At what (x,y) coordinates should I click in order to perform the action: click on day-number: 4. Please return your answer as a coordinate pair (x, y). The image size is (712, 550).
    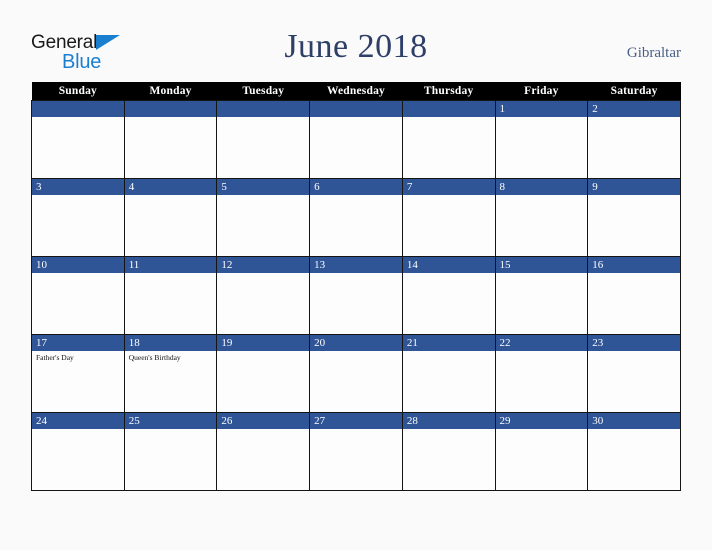
    Looking at the image, I should click on (170, 187).